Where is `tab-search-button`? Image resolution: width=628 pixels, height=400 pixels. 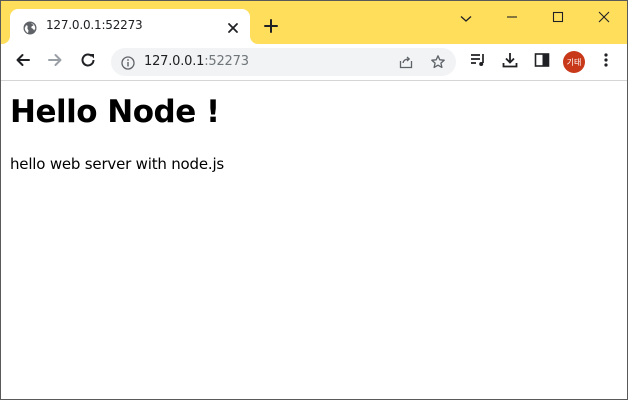
tab-search-button is located at coordinates (466, 17).